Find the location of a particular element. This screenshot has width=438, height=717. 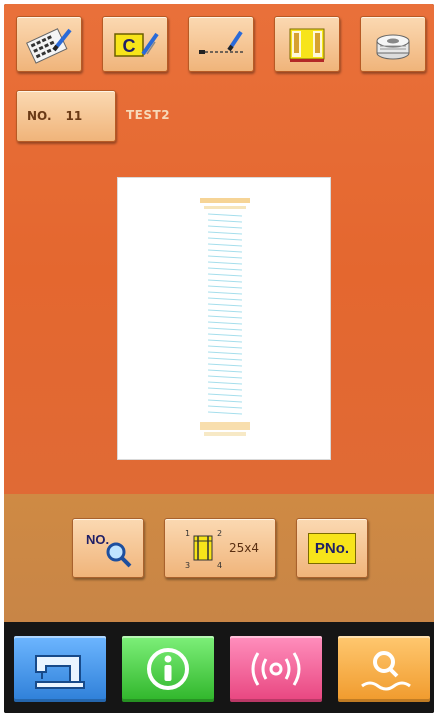

communication-button is located at coordinates (276, 669).